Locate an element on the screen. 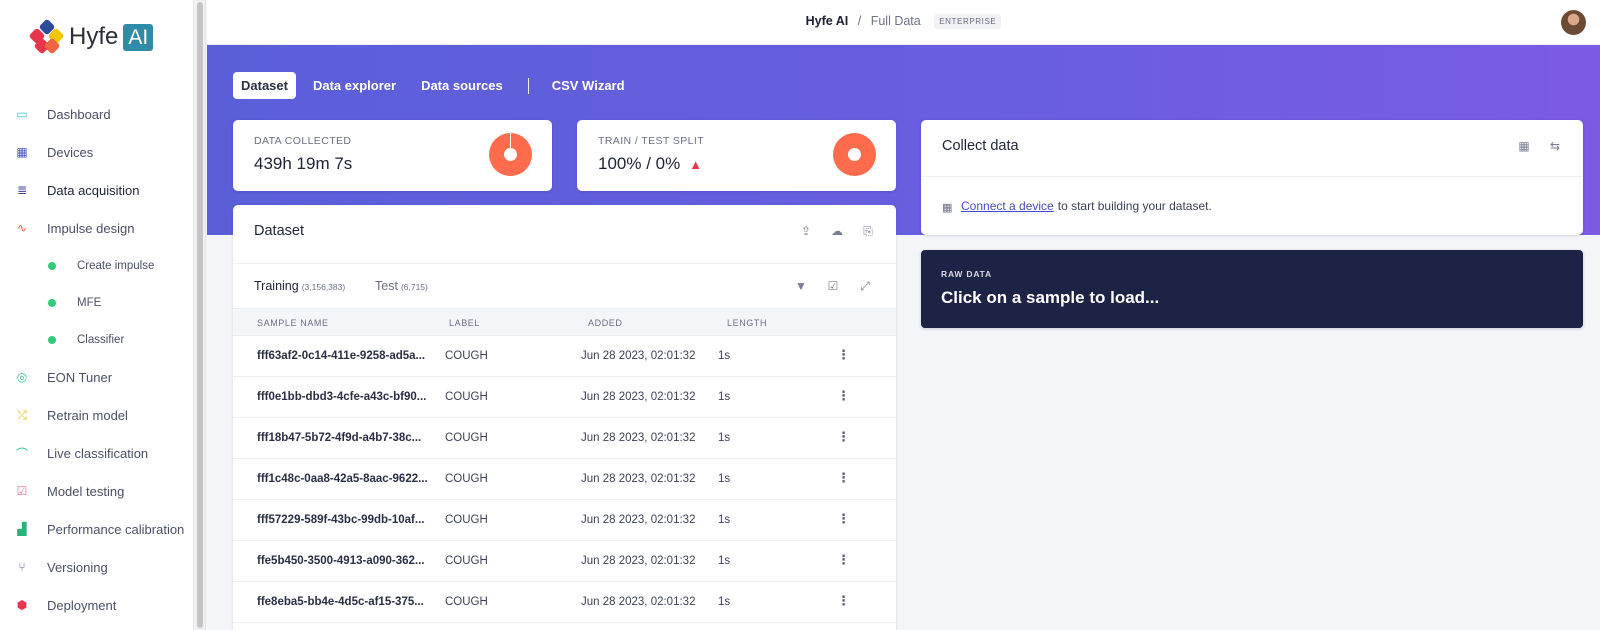 This screenshot has height=630, width=1600. warning-icon: ▲ is located at coordinates (695, 164).